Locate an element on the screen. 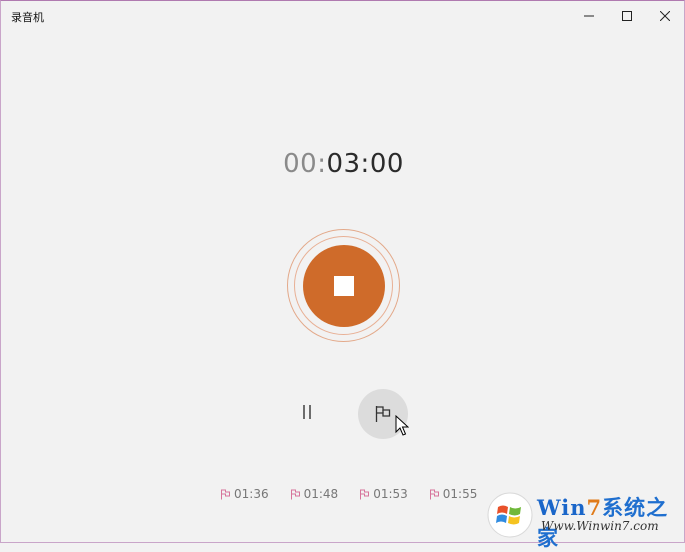 The width and height of the screenshot is (685, 552). marker-item: 01:36 is located at coordinates (244, 494).